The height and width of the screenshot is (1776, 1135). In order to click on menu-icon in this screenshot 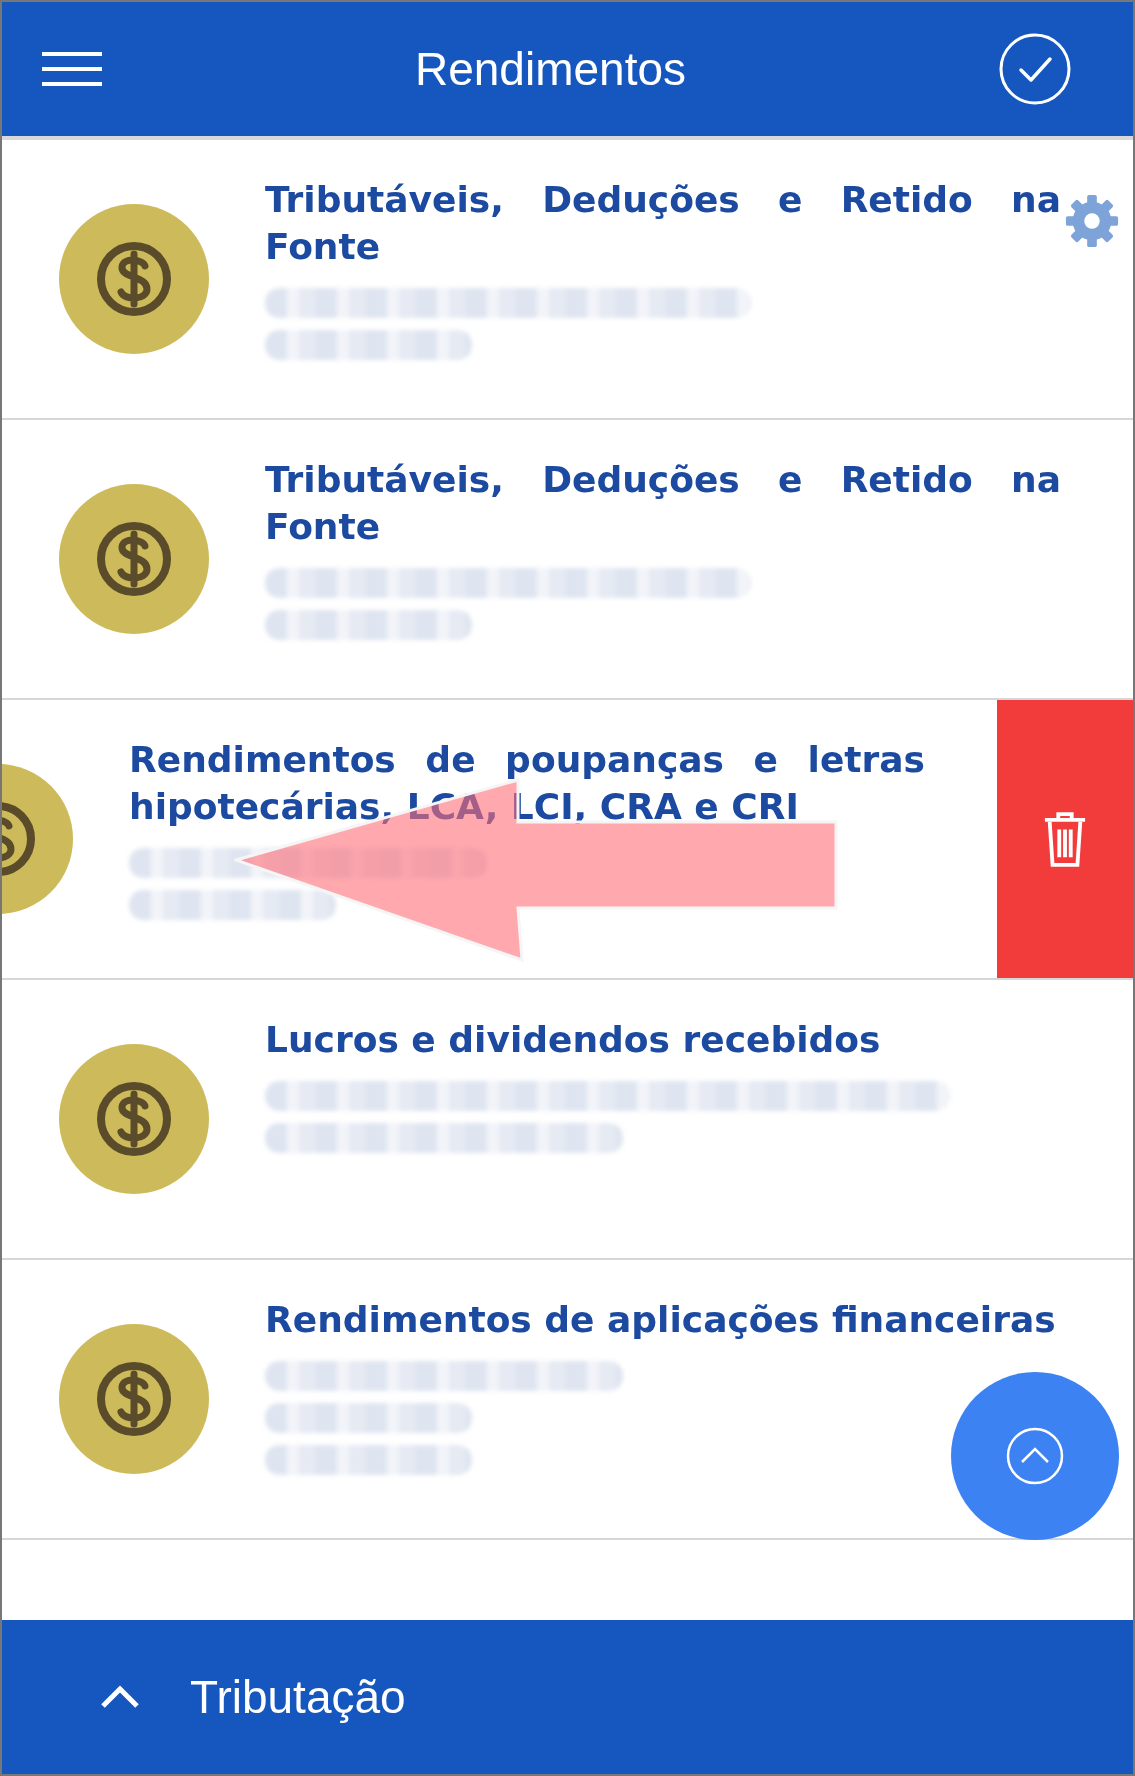, I will do `click(72, 69)`.